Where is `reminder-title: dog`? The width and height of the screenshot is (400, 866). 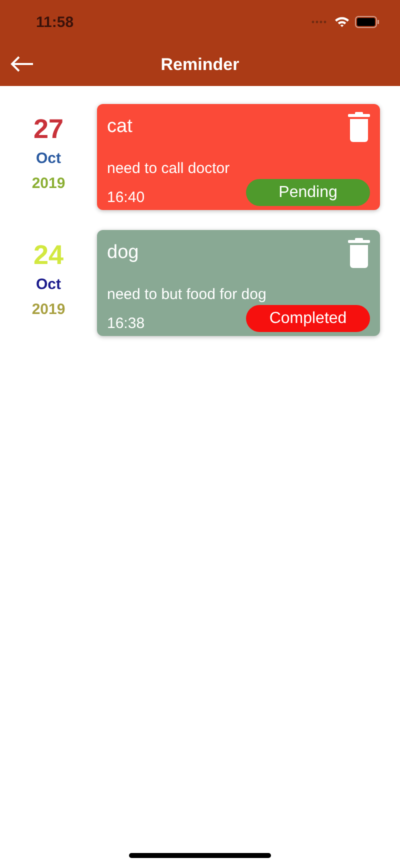 reminder-title: dog is located at coordinates (123, 253).